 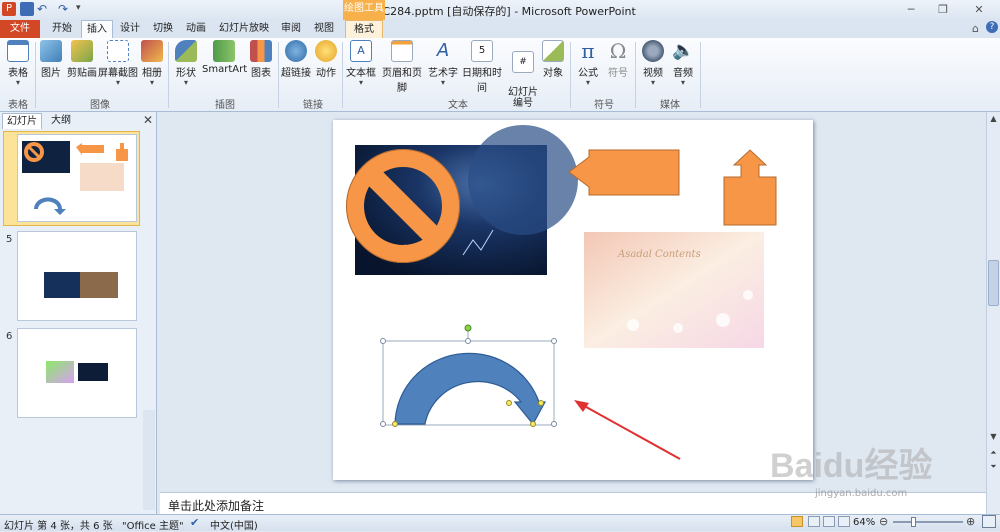 What do you see at coordinates (989, 521) in the screenshot?
I see `fit-to-window-icon` at bounding box center [989, 521].